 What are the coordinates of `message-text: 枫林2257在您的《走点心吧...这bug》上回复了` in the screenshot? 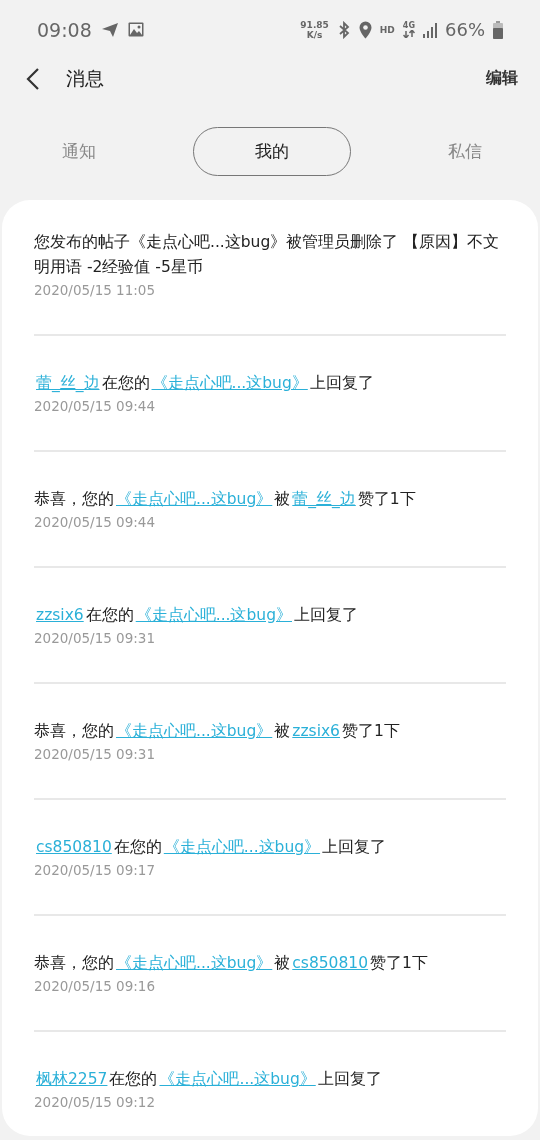 It's located at (208, 1079).